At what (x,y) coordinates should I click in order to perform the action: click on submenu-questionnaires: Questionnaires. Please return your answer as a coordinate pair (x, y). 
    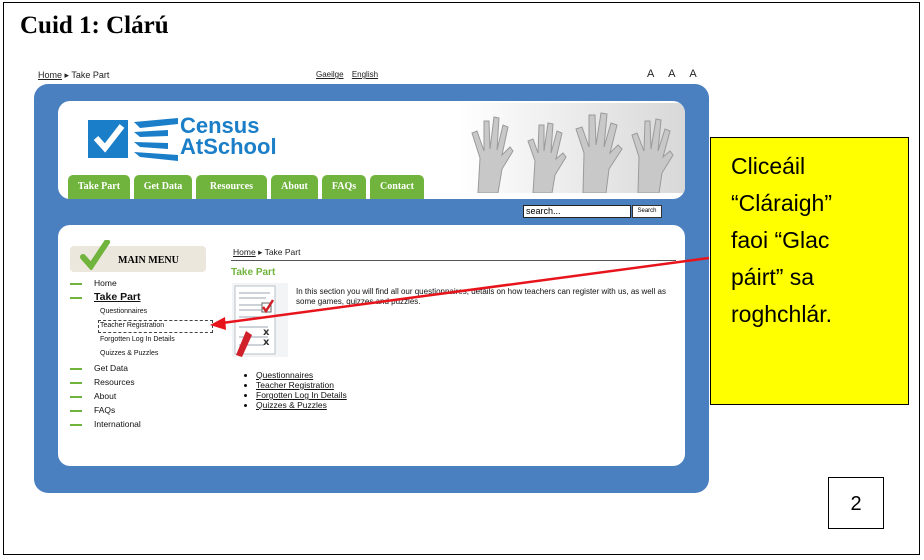
    Looking at the image, I should click on (123, 311).